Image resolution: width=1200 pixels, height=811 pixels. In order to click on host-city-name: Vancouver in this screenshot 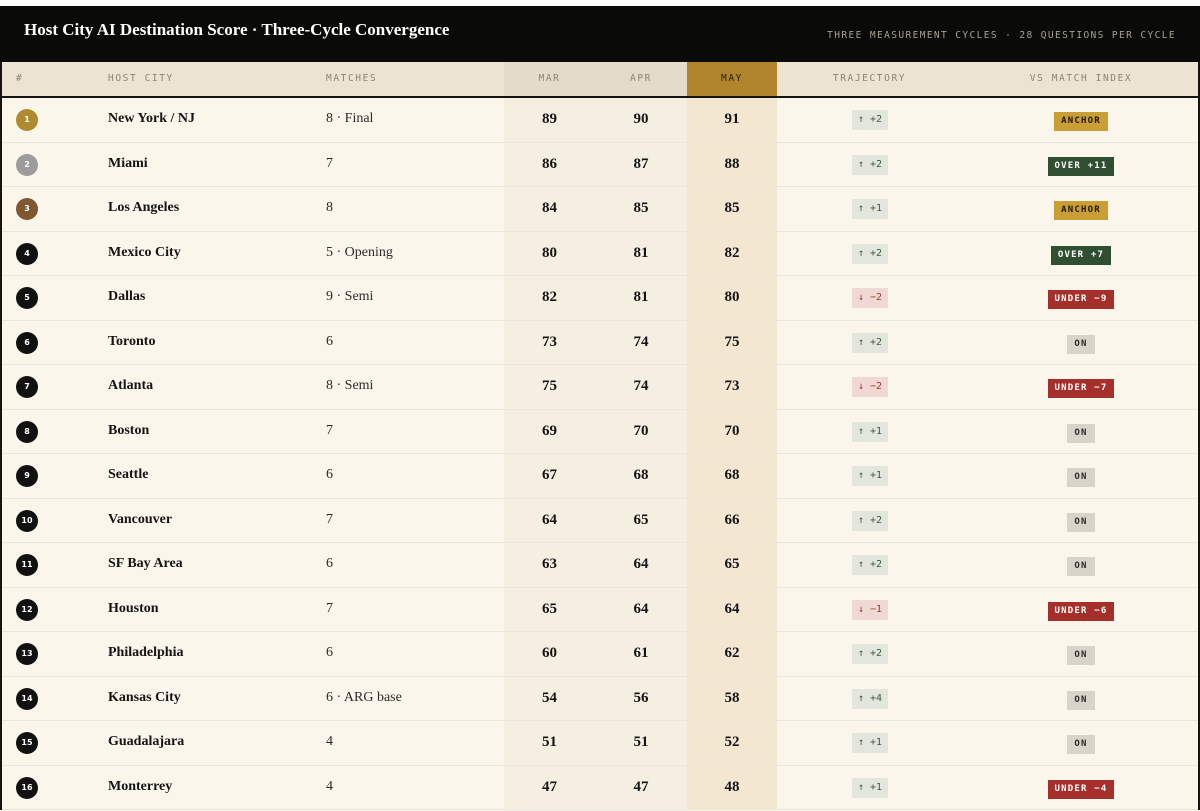, I will do `click(140, 519)`.